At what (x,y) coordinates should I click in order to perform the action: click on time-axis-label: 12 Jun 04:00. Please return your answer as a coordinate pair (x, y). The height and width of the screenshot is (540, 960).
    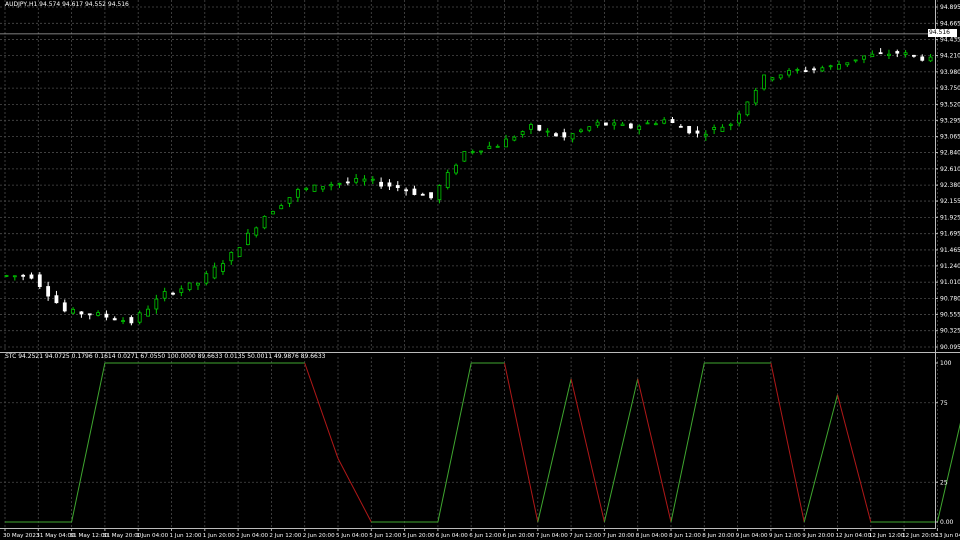
    Looking at the image, I should click on (854, 536).